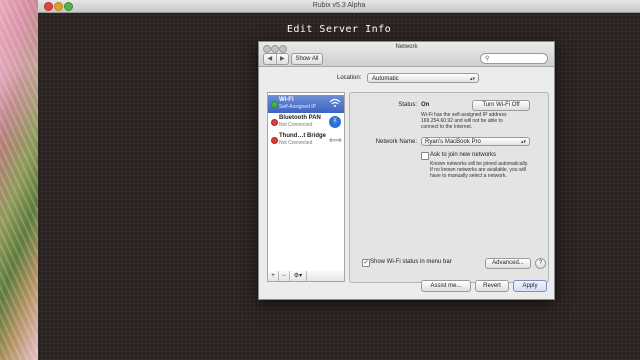  I want to click on service-status: Self-Assigned IP, so click(297, 107).